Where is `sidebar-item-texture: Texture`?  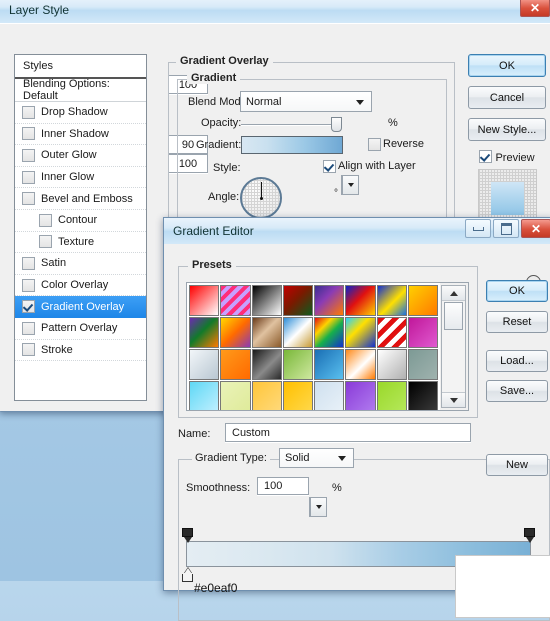
sidebar-item-texture: Texture is located at coordinates (80, 243).